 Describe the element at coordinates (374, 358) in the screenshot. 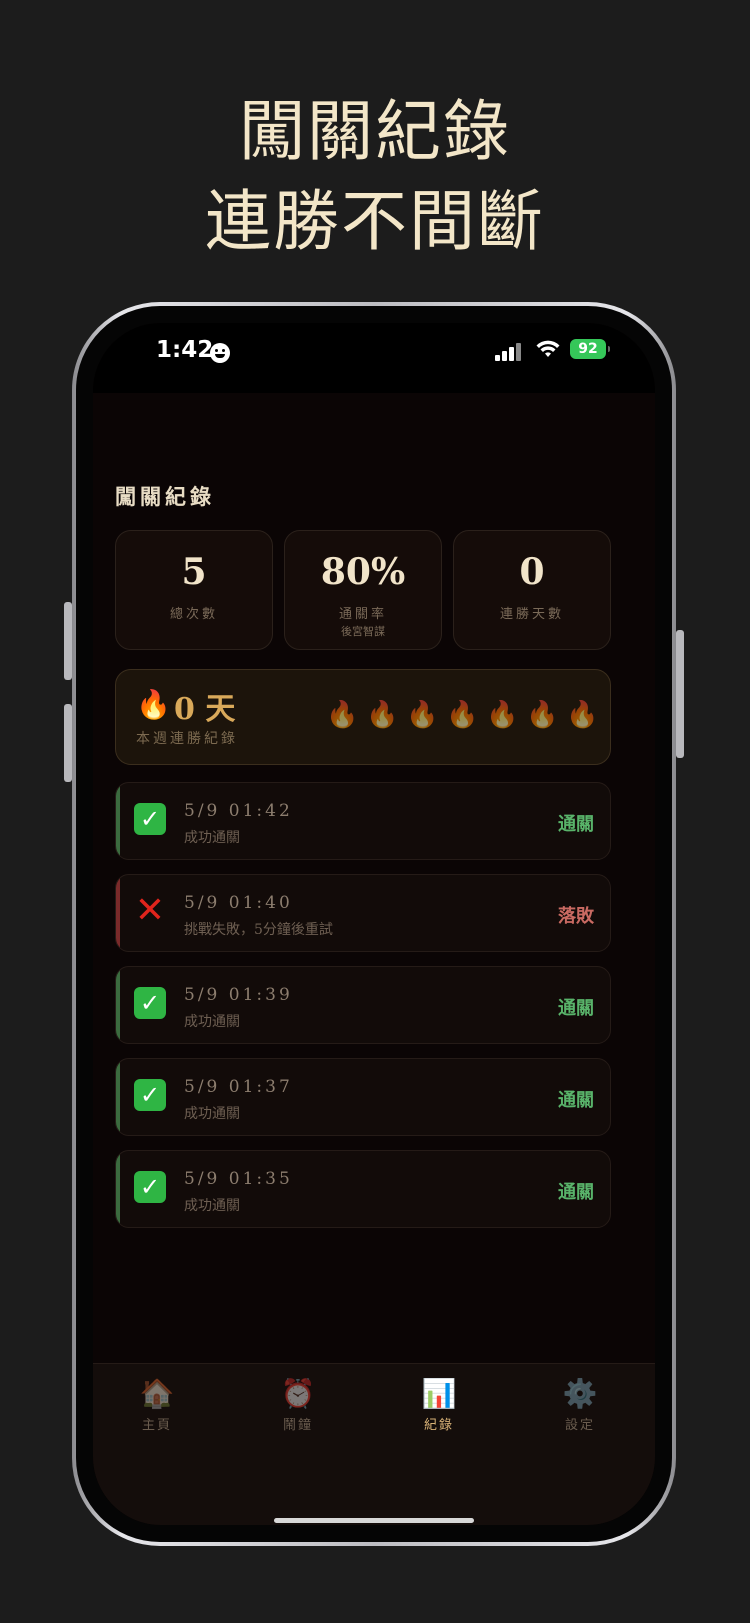

I see `status-bar: 1:42 92` at that location.